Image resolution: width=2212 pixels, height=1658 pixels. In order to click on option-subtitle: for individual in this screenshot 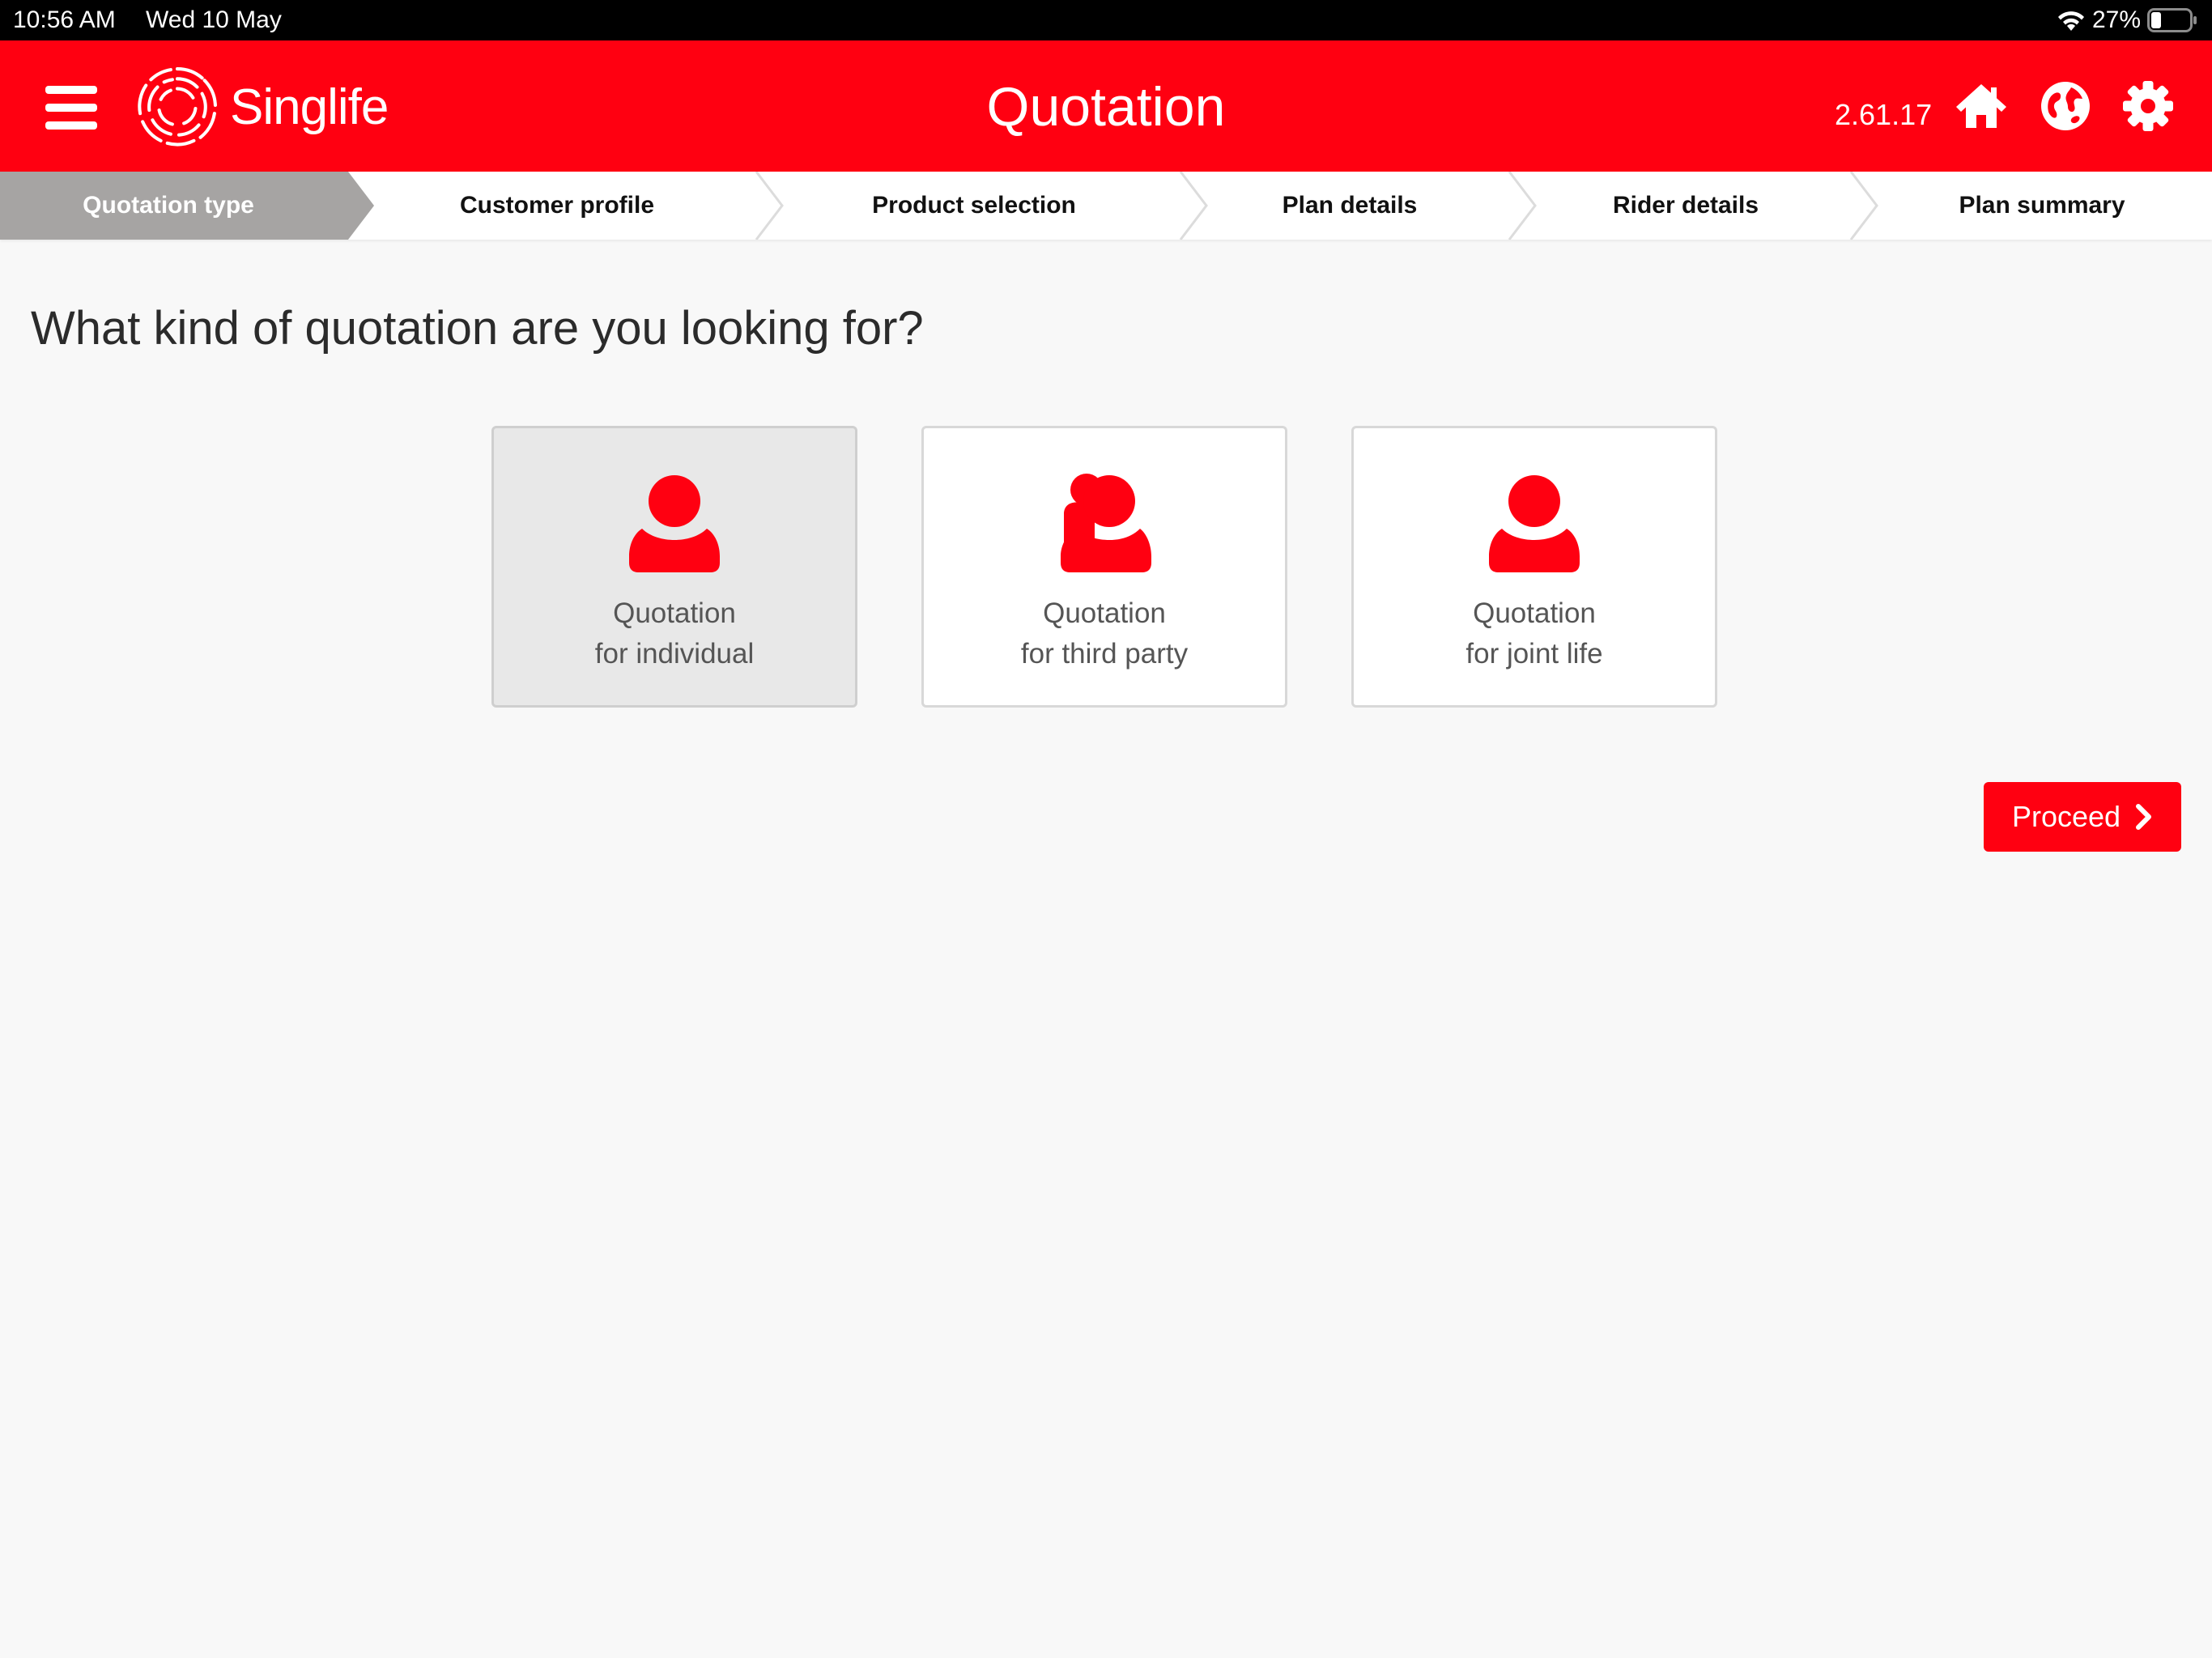, I will do `click(674, 654)`.